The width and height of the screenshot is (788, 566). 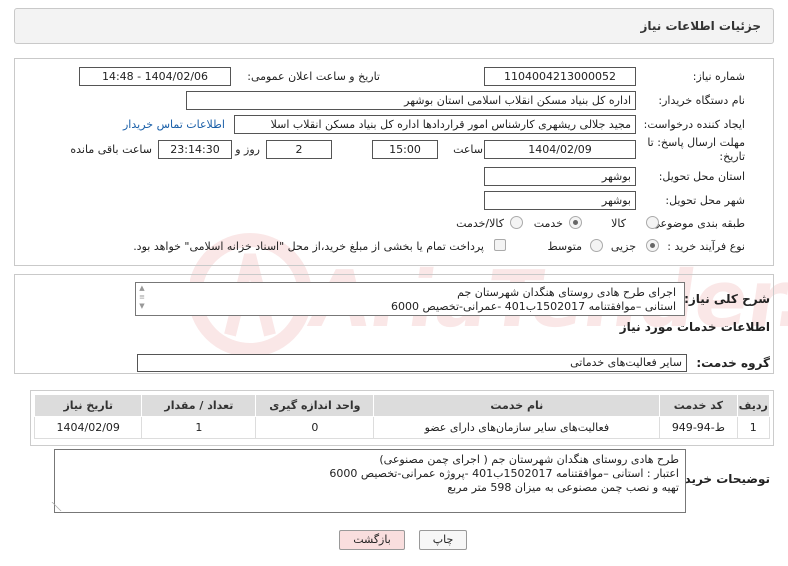 I want to click on announce-field: 1404/02/06 - 14:48, so click(x=155, y=76).